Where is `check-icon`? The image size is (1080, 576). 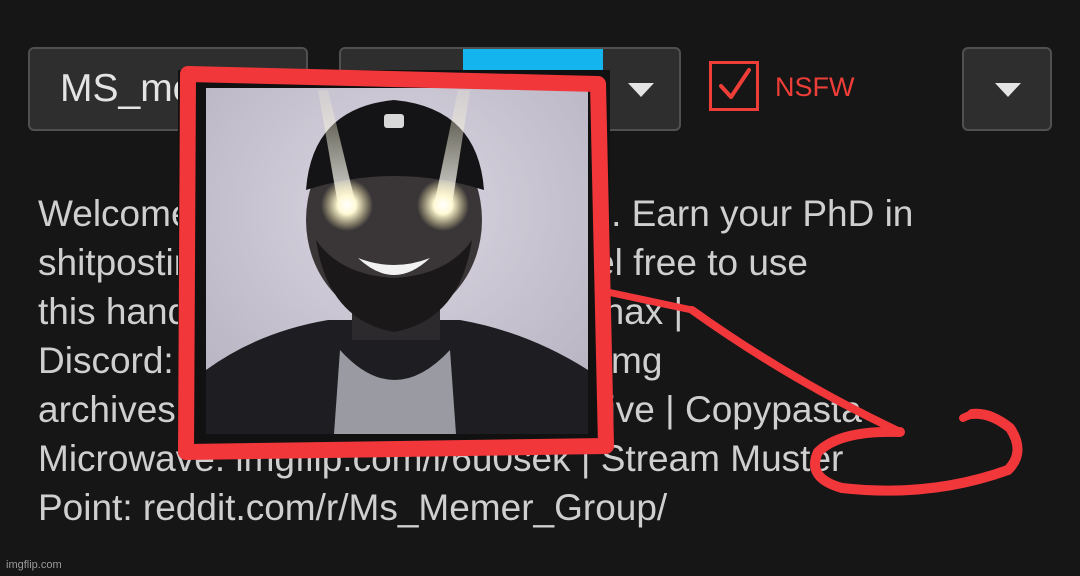 check-icon is located at coordinates (735, 83).